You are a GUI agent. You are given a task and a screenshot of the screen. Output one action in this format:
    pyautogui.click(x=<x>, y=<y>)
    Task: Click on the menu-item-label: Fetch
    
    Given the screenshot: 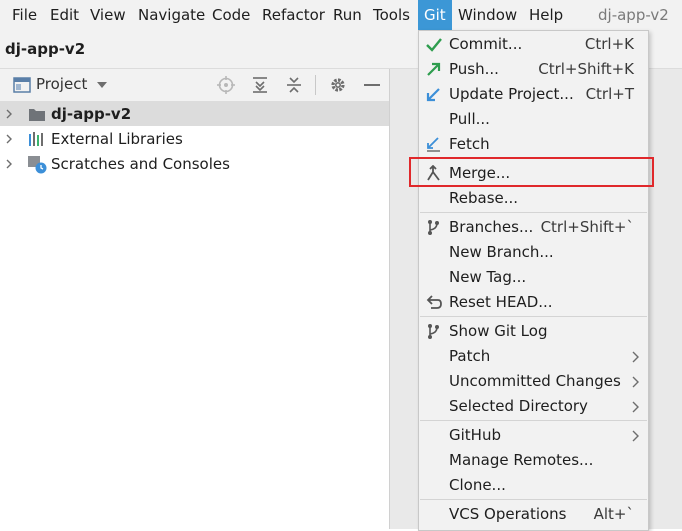 What is the action you would take?
    pyautogui.click(x=469, y=144)
    